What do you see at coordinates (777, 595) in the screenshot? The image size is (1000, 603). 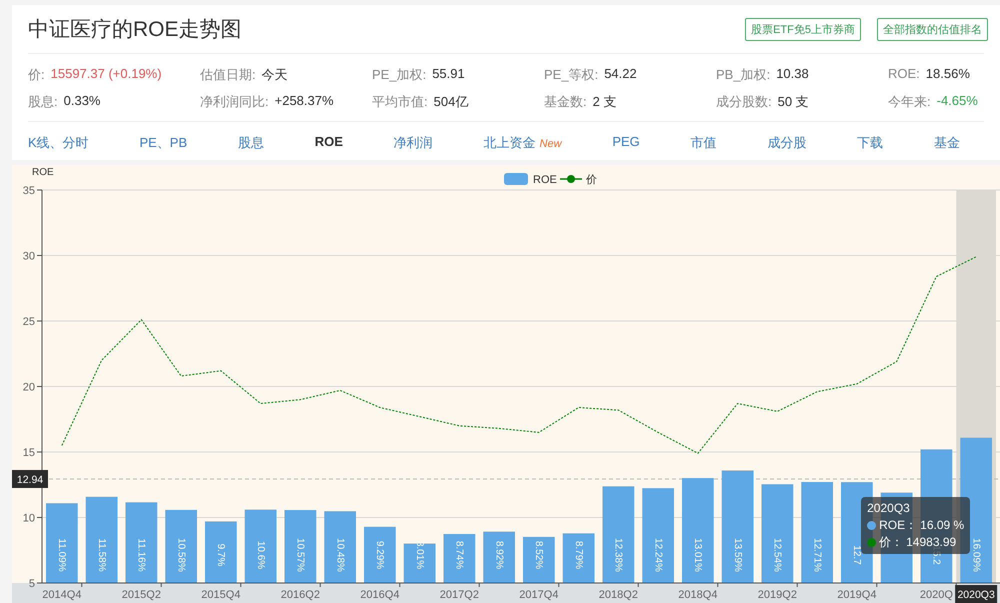 I see `axis-tick-label: 2019Q2` at bounding box center [777, 595].